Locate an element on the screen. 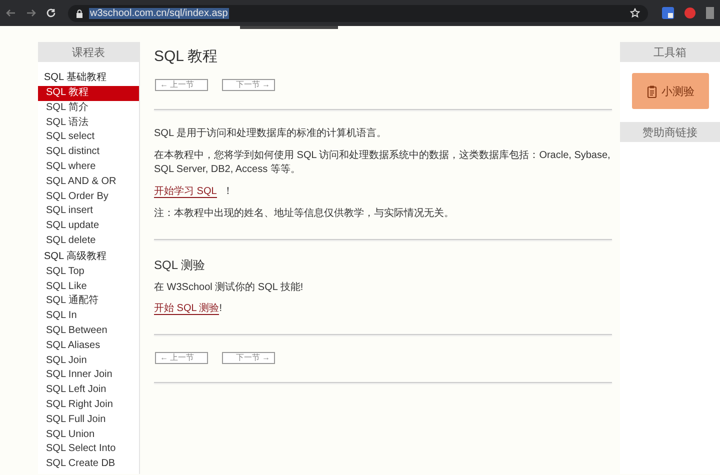  sidebar-item: SQL 通配符 is located at coordinates (88, 302).